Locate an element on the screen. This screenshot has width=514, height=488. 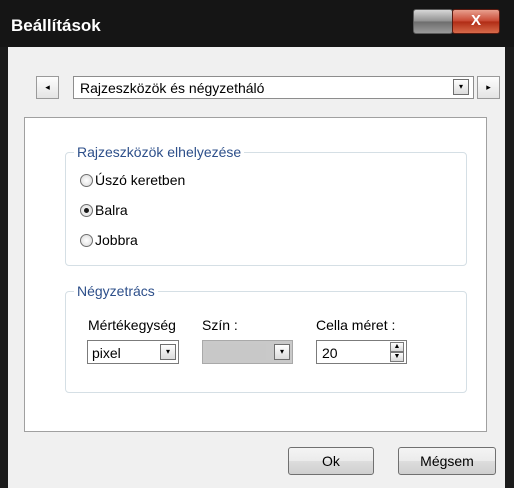
close-icon: X is located at coordinates (475, 20).